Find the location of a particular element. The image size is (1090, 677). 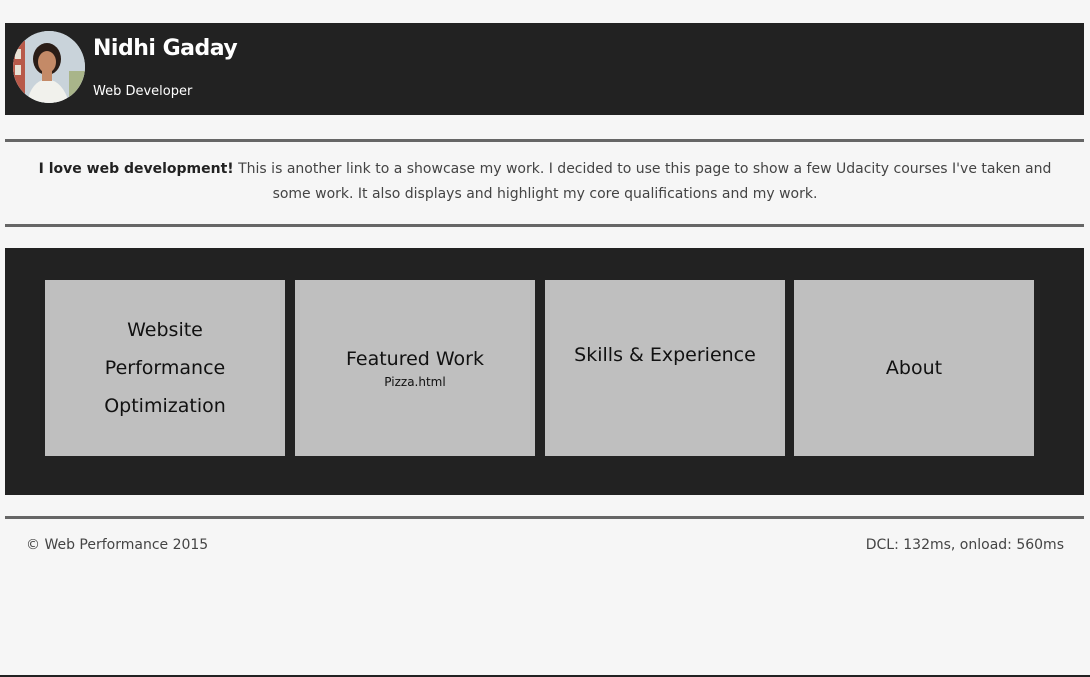

footer-copyright: © Web Performance 2015 is located at coordinates (117, 545).